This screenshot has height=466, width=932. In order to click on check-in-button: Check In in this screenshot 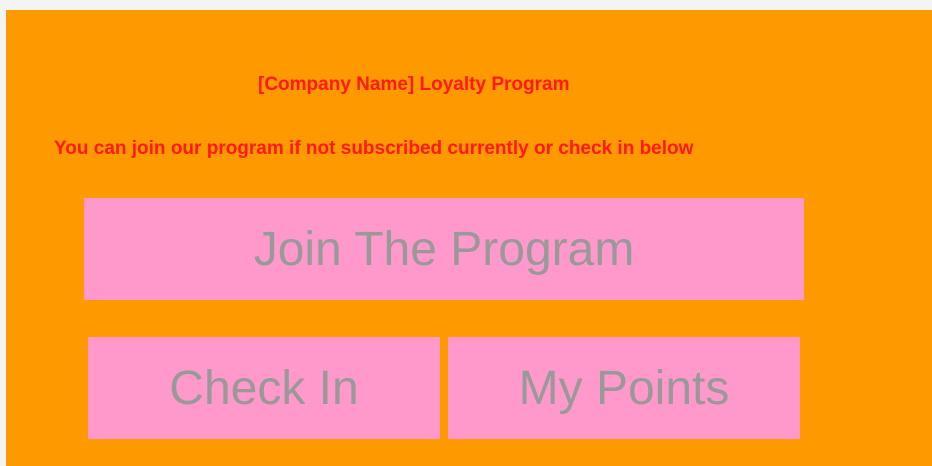, I will do `click(264, 388)`.